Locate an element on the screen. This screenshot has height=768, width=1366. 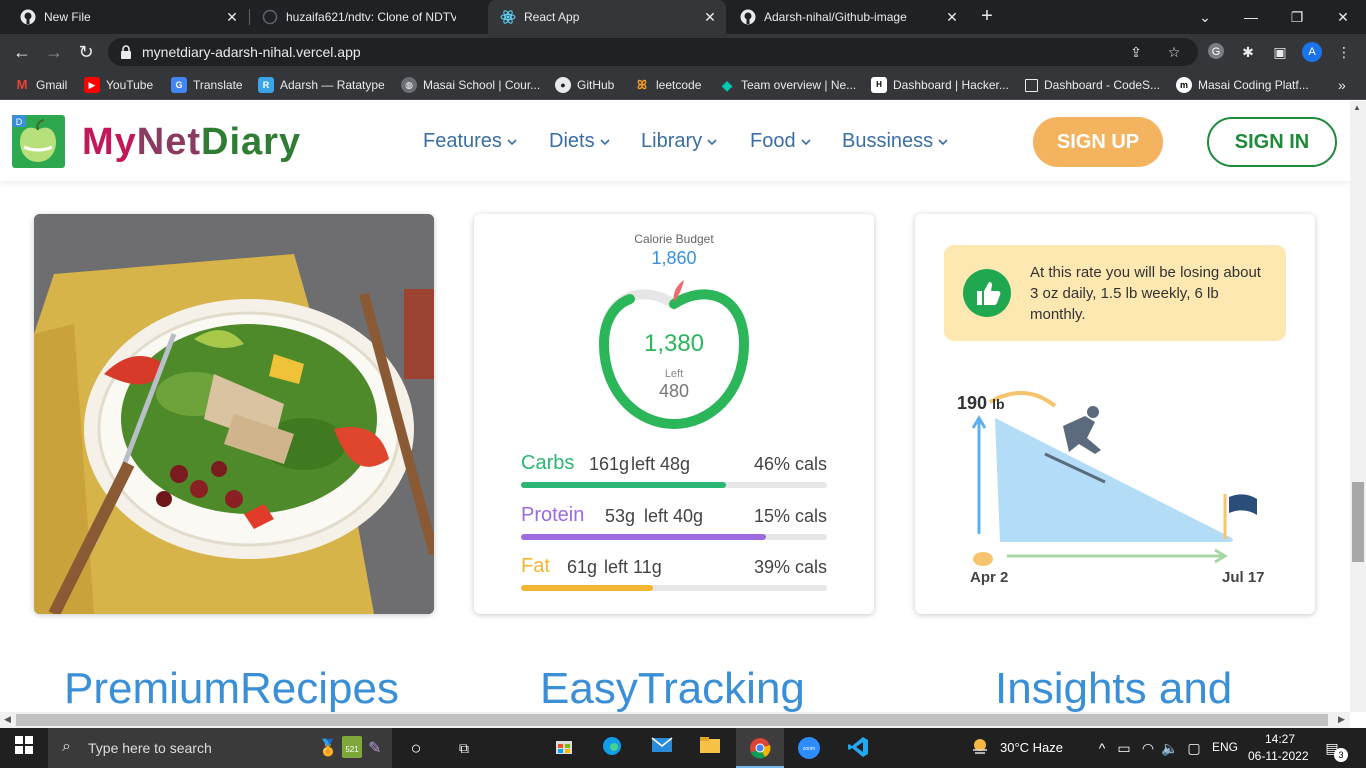
search-icon: ⌕ is located at coordinates (66, 746).